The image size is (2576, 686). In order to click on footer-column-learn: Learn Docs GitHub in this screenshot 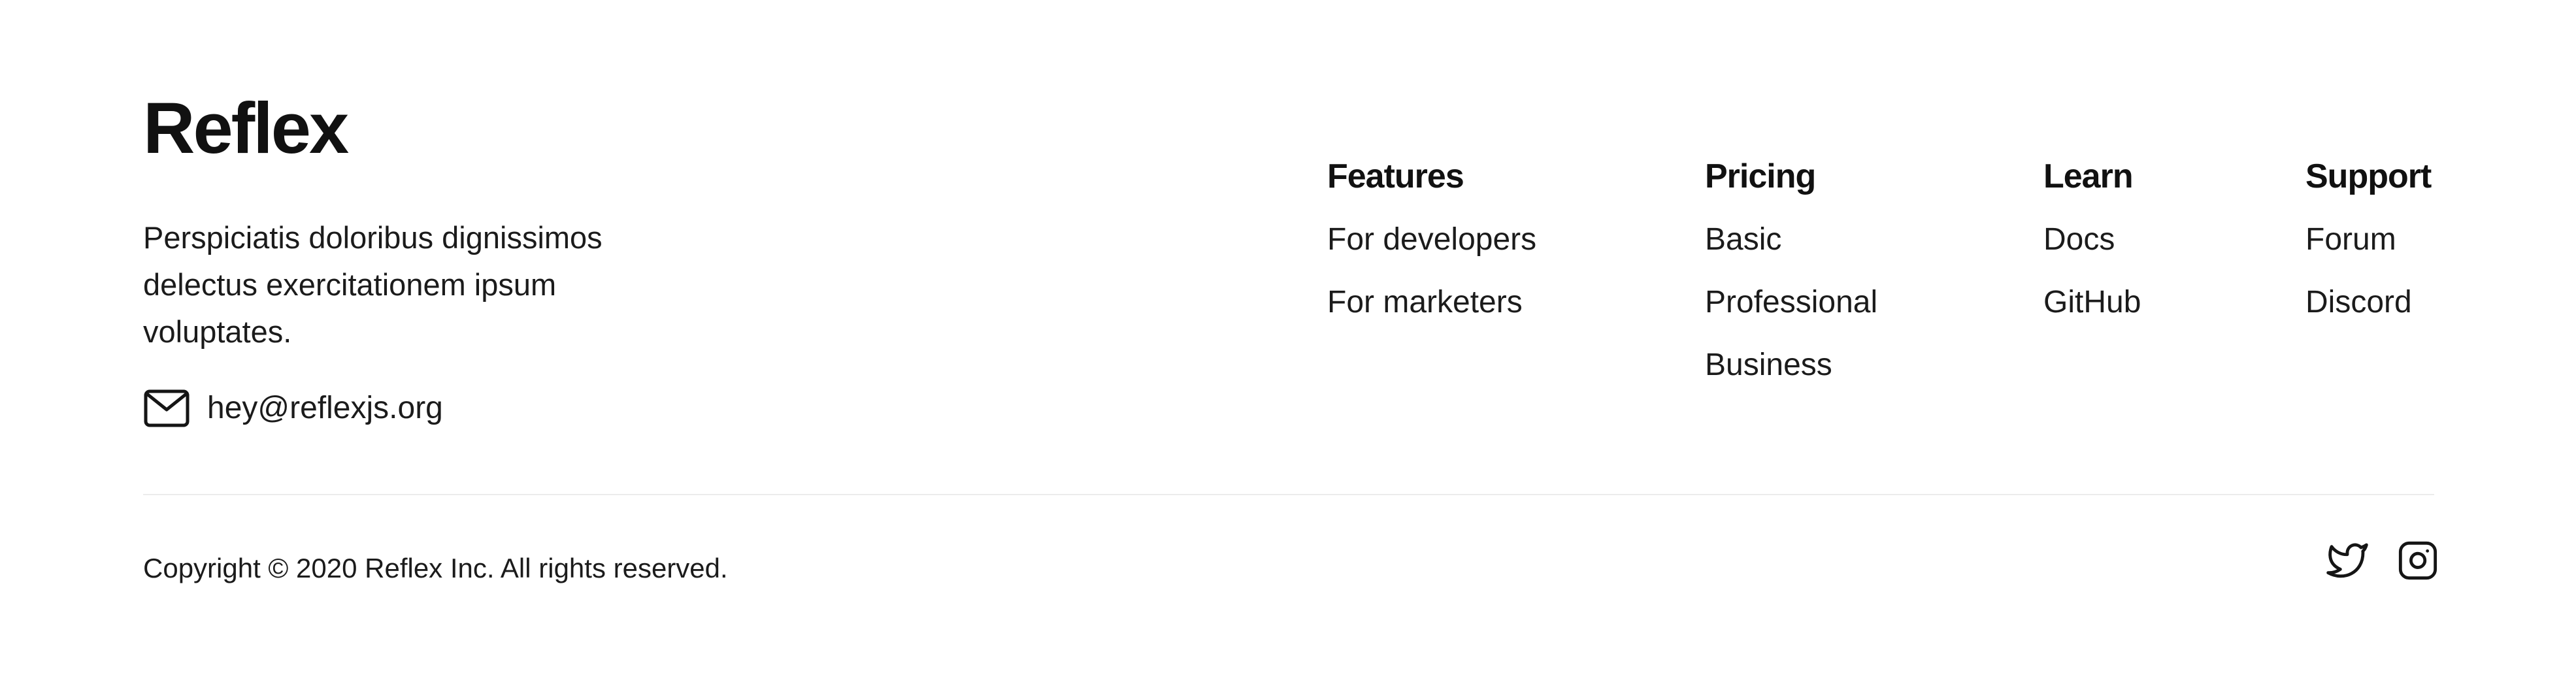, I will do `click(2092, 240)`.